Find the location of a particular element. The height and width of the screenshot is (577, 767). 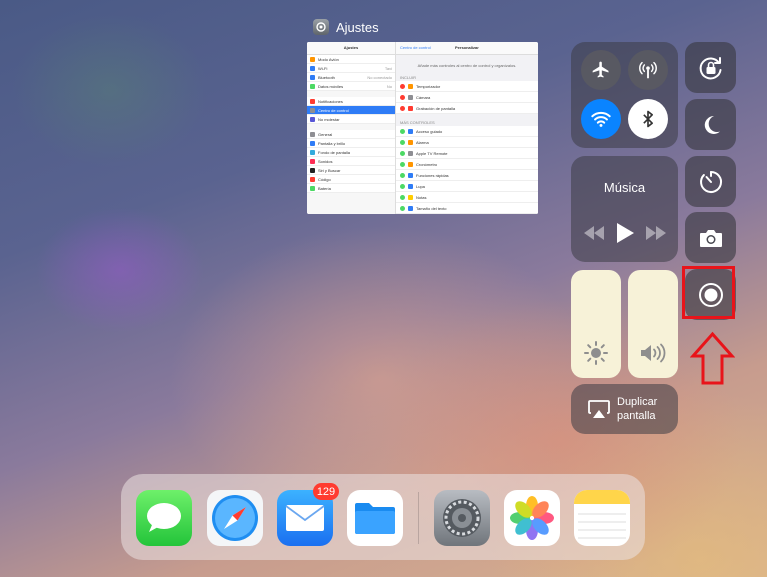

cellular-data-button is located at coordinates (648, 70).